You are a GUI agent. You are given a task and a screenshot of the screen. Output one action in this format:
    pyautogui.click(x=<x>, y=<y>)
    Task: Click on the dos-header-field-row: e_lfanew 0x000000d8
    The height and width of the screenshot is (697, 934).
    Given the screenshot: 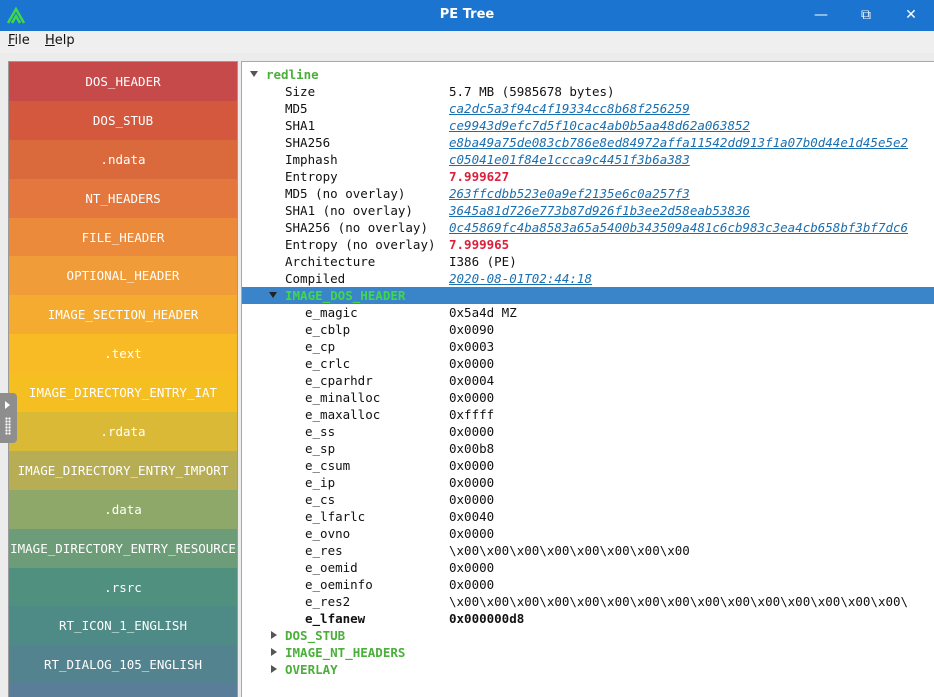 What is the action you would take?
    pyautogui.click(x=588, y=618)
    